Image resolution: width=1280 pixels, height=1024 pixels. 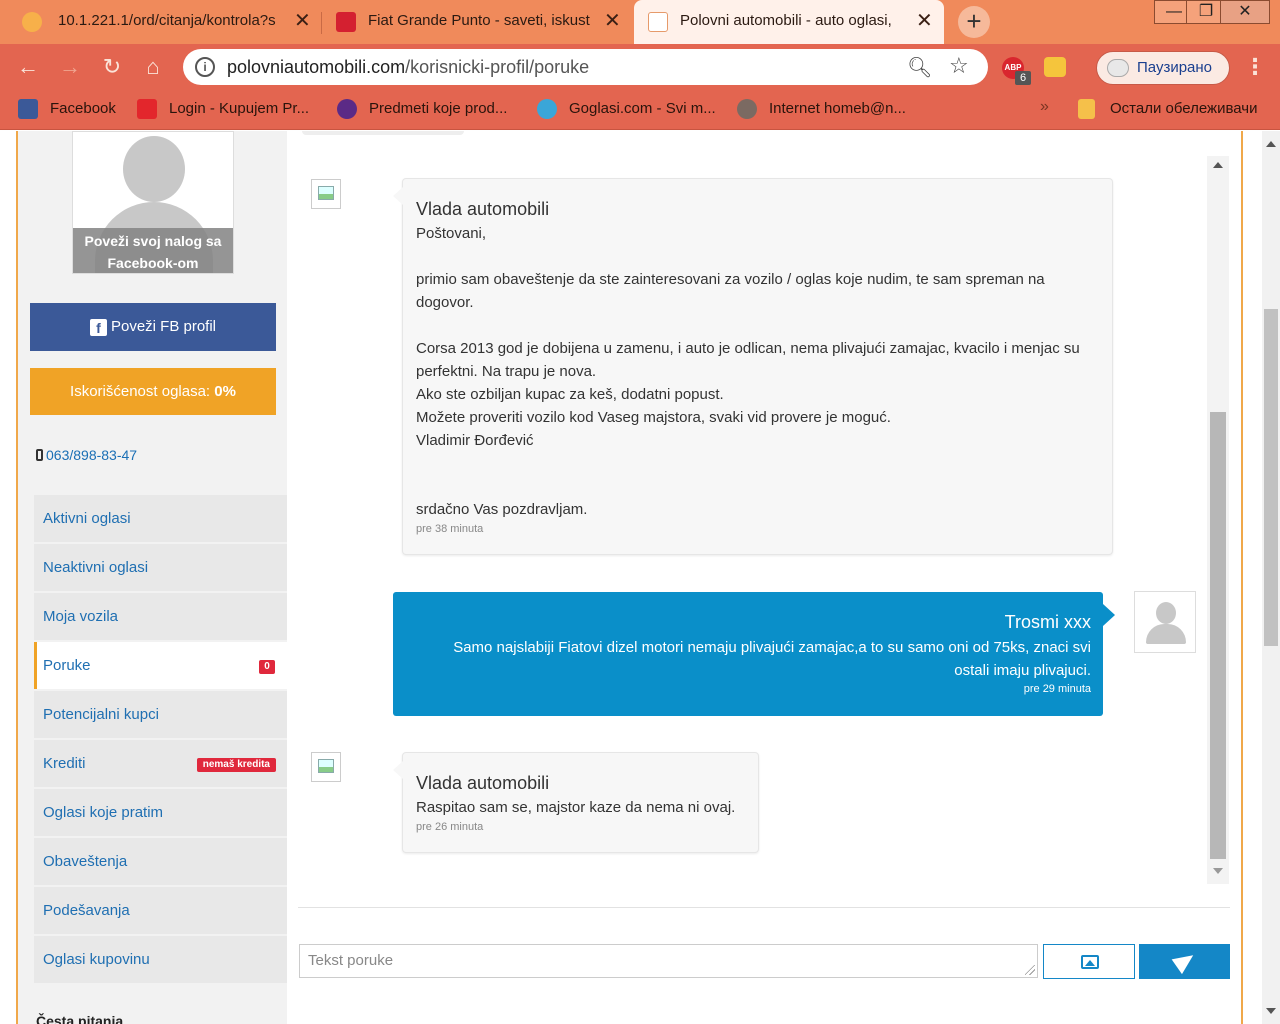 What do you see at coordinates (70, 68) in the screenshot?
I see `forward-arrow-icon: →` at bounding box center [70, 68].